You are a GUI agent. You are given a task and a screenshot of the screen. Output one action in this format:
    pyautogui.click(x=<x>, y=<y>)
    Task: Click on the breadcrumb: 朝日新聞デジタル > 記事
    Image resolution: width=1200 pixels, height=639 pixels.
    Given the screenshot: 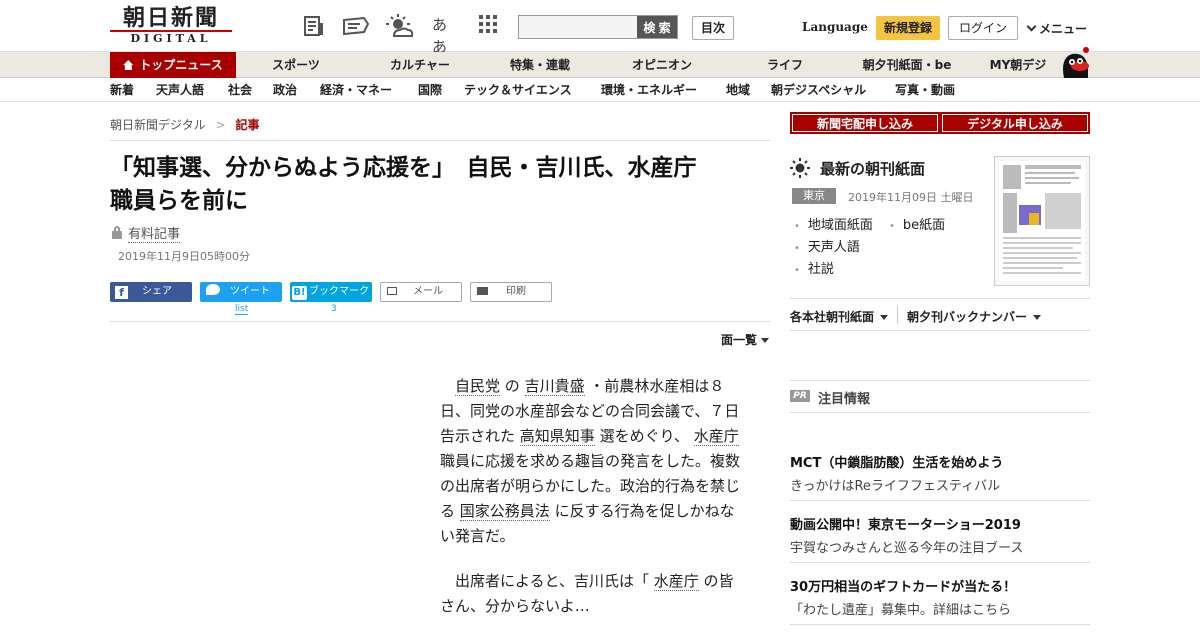 What is the action you would take?
    pyautogui.click(x=185, y=124)
    